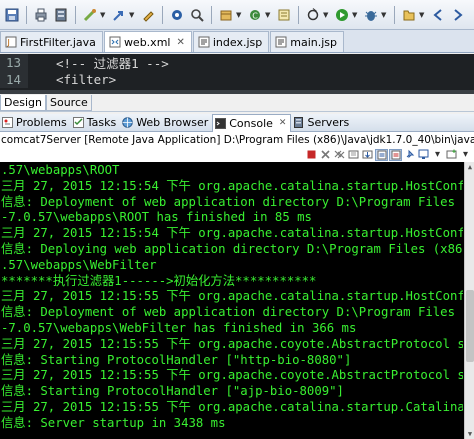 This screenshot has width=474, height=439. I want to click on pen-icon, so click(148, 15).